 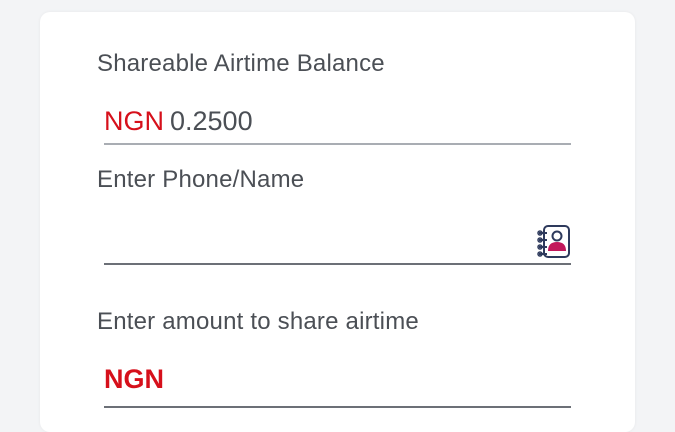 I want to click on amount-label: Enter amount to share airtime, so click(x=258, y=321).